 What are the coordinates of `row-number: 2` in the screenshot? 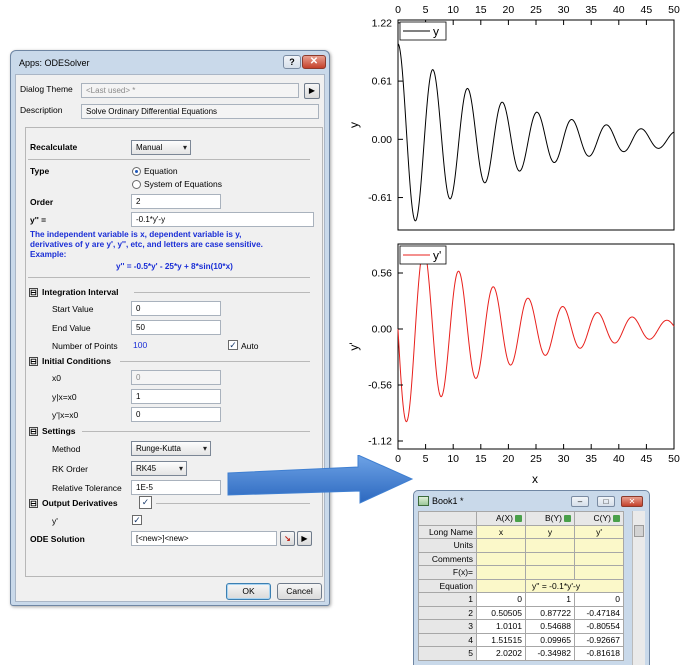 It's located at (447, 612).